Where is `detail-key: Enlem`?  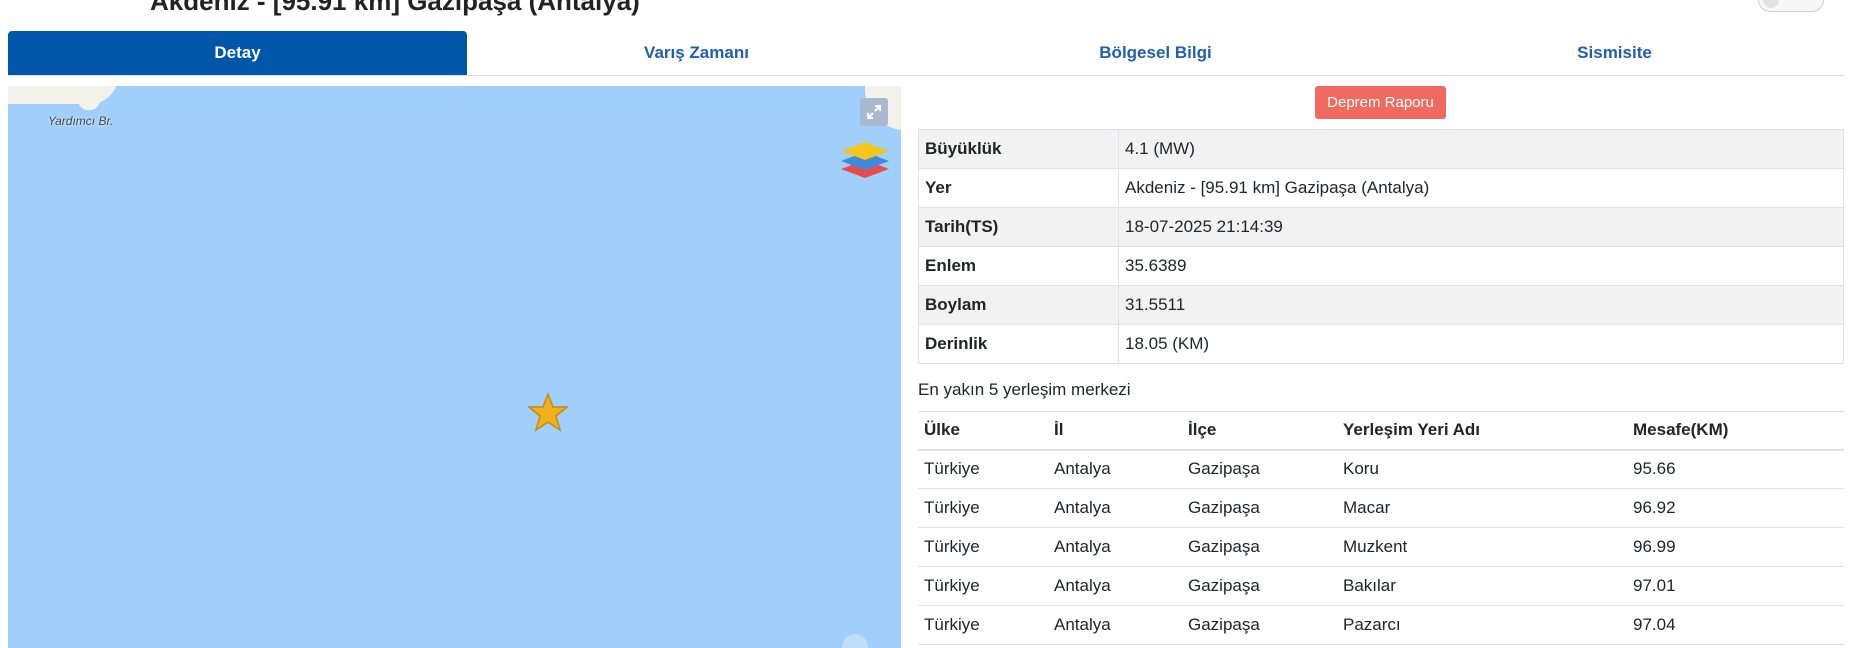 detail-key: Enlem is located at coordinates (1018, 266).